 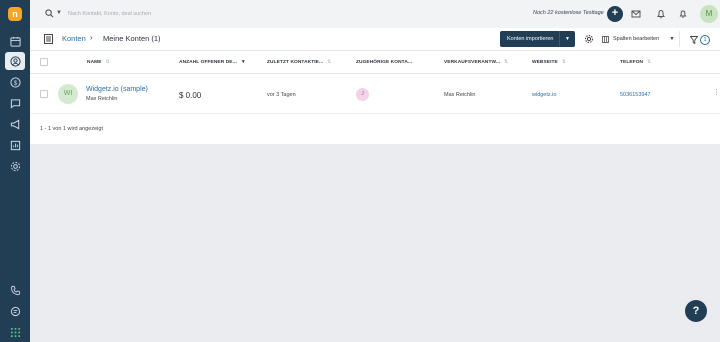 What do you see at coordinates (44, 62) in the screenshot?
I see `select-all-checkbox` at bounding box center [44, 62].